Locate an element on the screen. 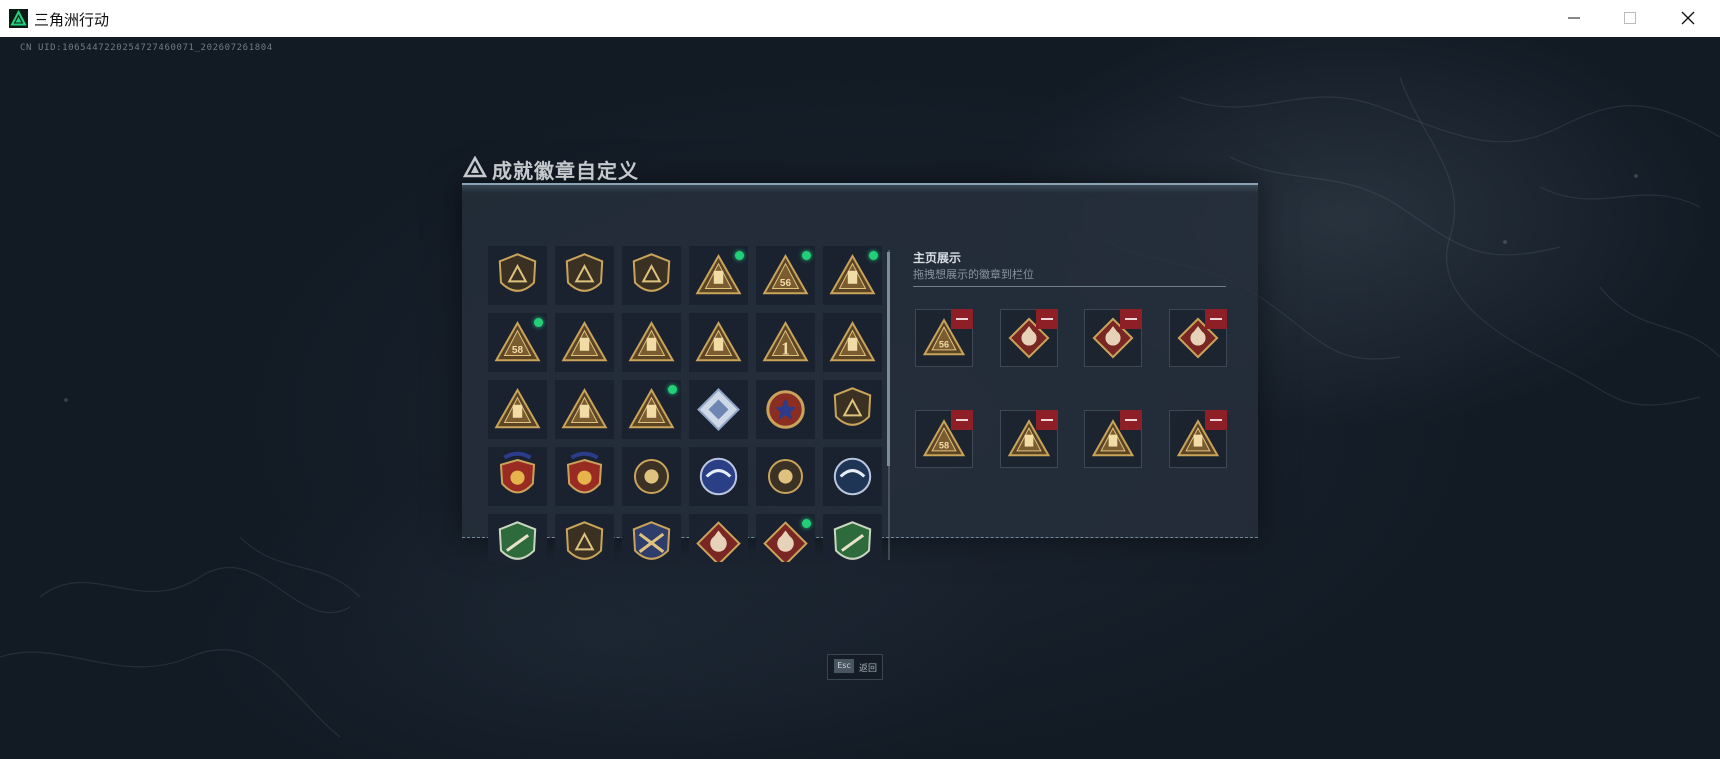 Image resolution: width=1720 pixels, height=759 pixels. title-bar: 三角洲行动 is located at coordinates (860, 19).